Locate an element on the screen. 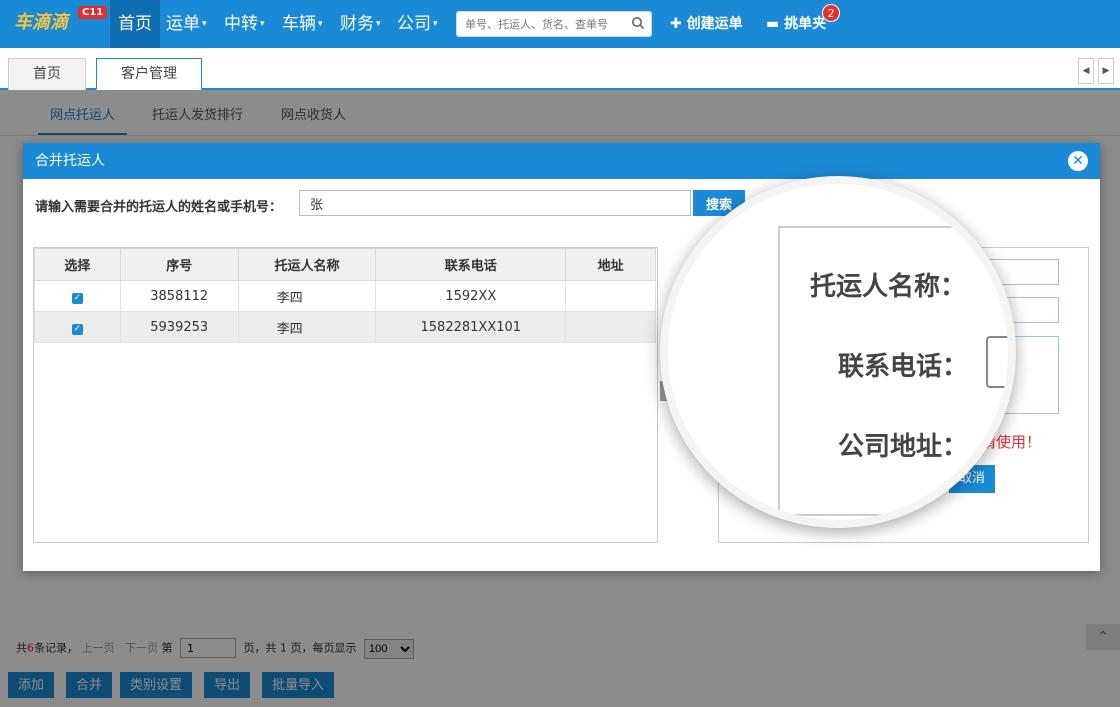  row-seq: 5939253 is located at coordinates (179, 327).